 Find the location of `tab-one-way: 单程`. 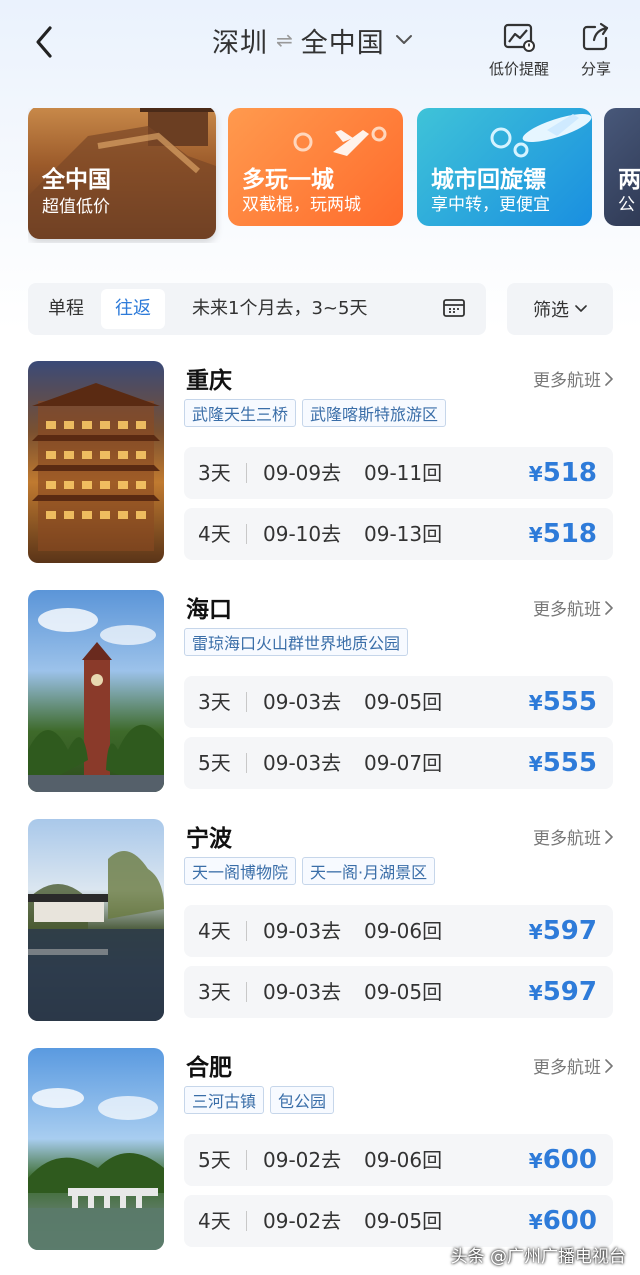

tab-one-way: 单程 is located at coordinates (66, 309).